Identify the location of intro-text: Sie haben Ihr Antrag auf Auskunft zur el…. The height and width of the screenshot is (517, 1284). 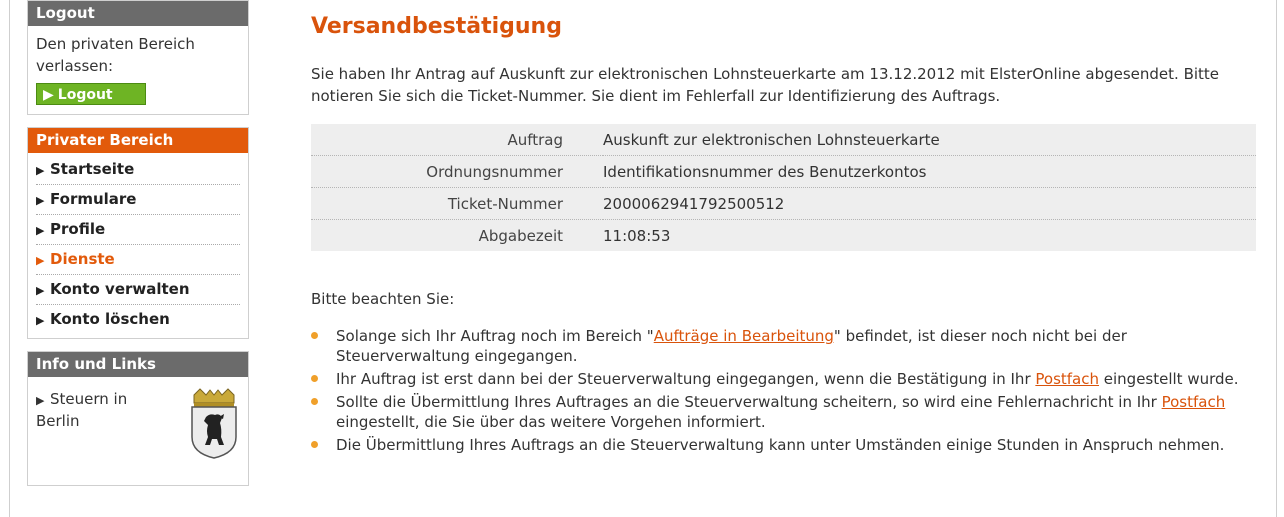
(765, 85).